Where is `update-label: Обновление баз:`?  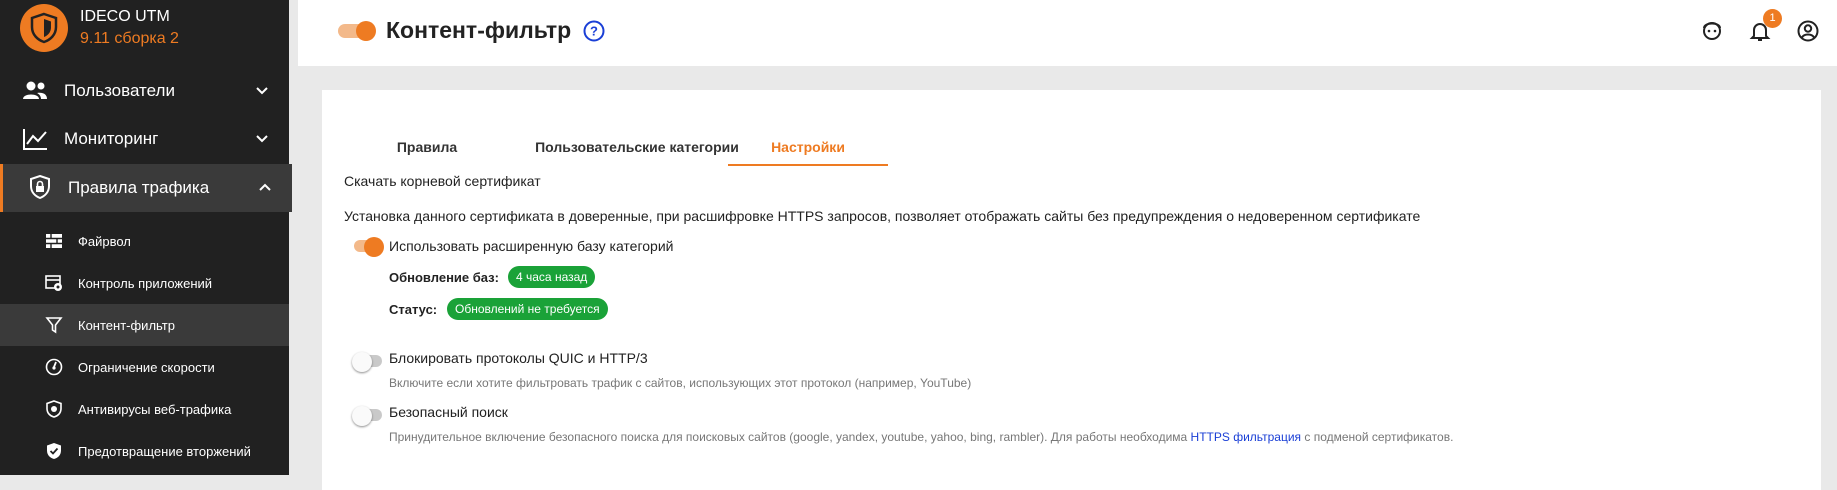 update-label: Обновление баз: is located at coordinates (444, 277).